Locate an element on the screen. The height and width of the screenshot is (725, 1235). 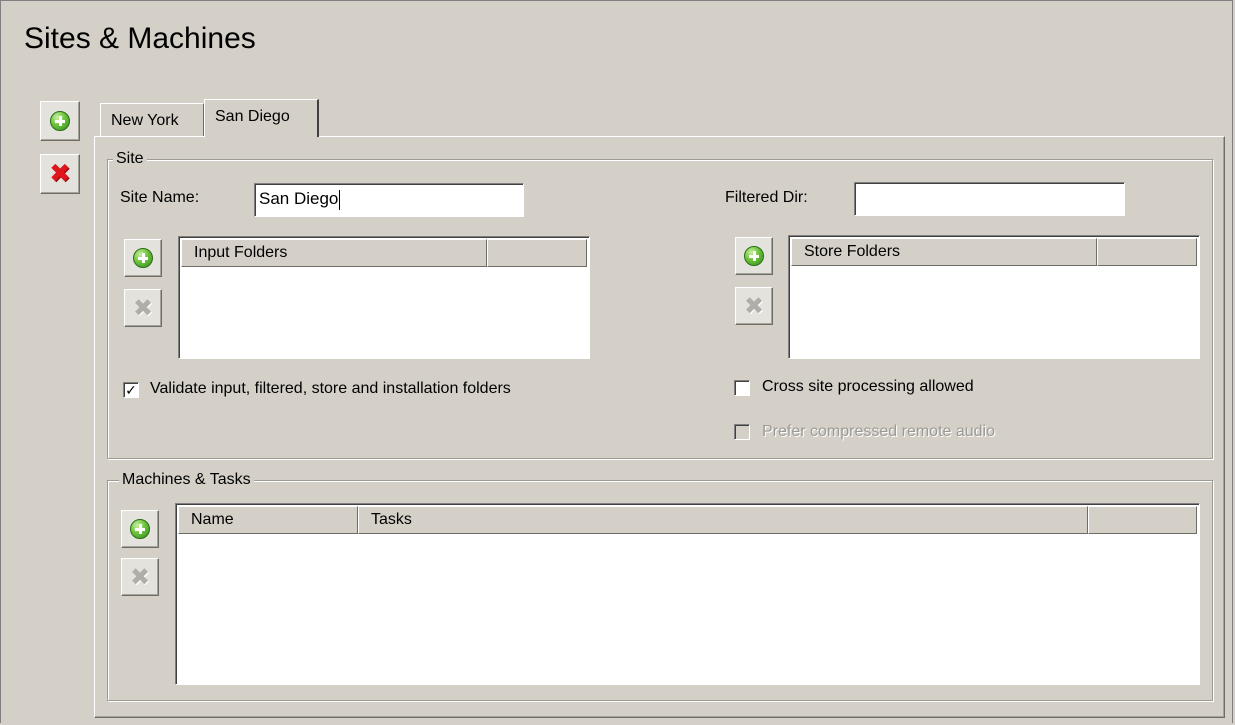
site-name-input: San Diego is located at coordinates (389, 200).